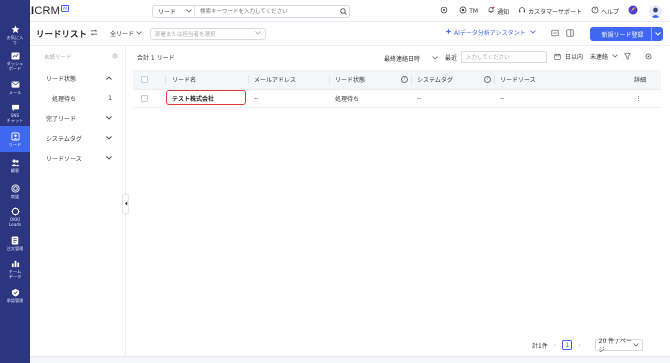  Describe the element at coordinates (15, 87) in the screenshot. I see `nav-item-mail: メール` at that location.